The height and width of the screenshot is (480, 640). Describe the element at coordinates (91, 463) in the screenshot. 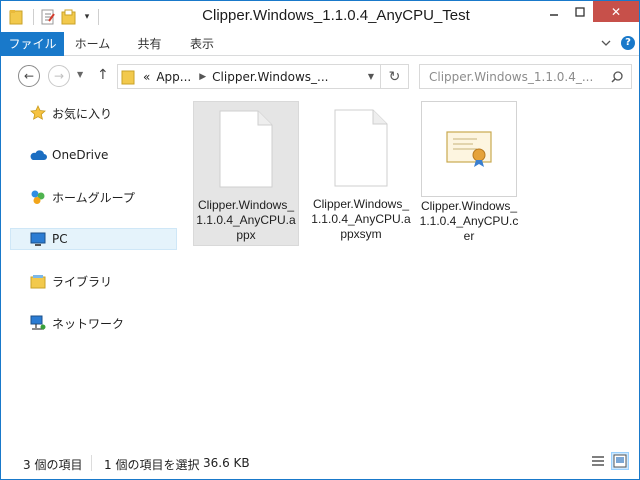

I see `status-divider` at that location.